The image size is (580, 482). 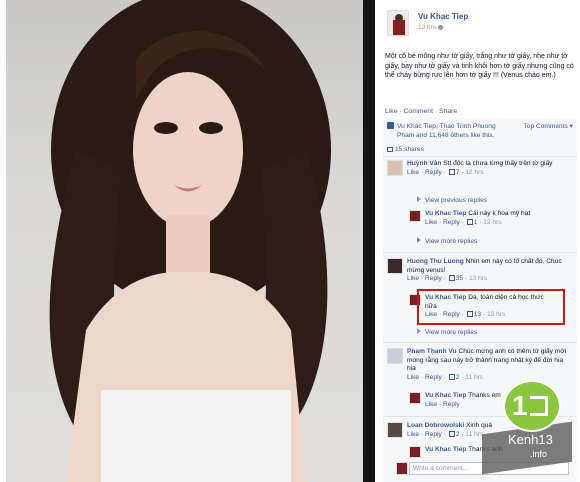 I want to click on commenter-name: Pham Thanh Vu, so click(x=432, y=351).